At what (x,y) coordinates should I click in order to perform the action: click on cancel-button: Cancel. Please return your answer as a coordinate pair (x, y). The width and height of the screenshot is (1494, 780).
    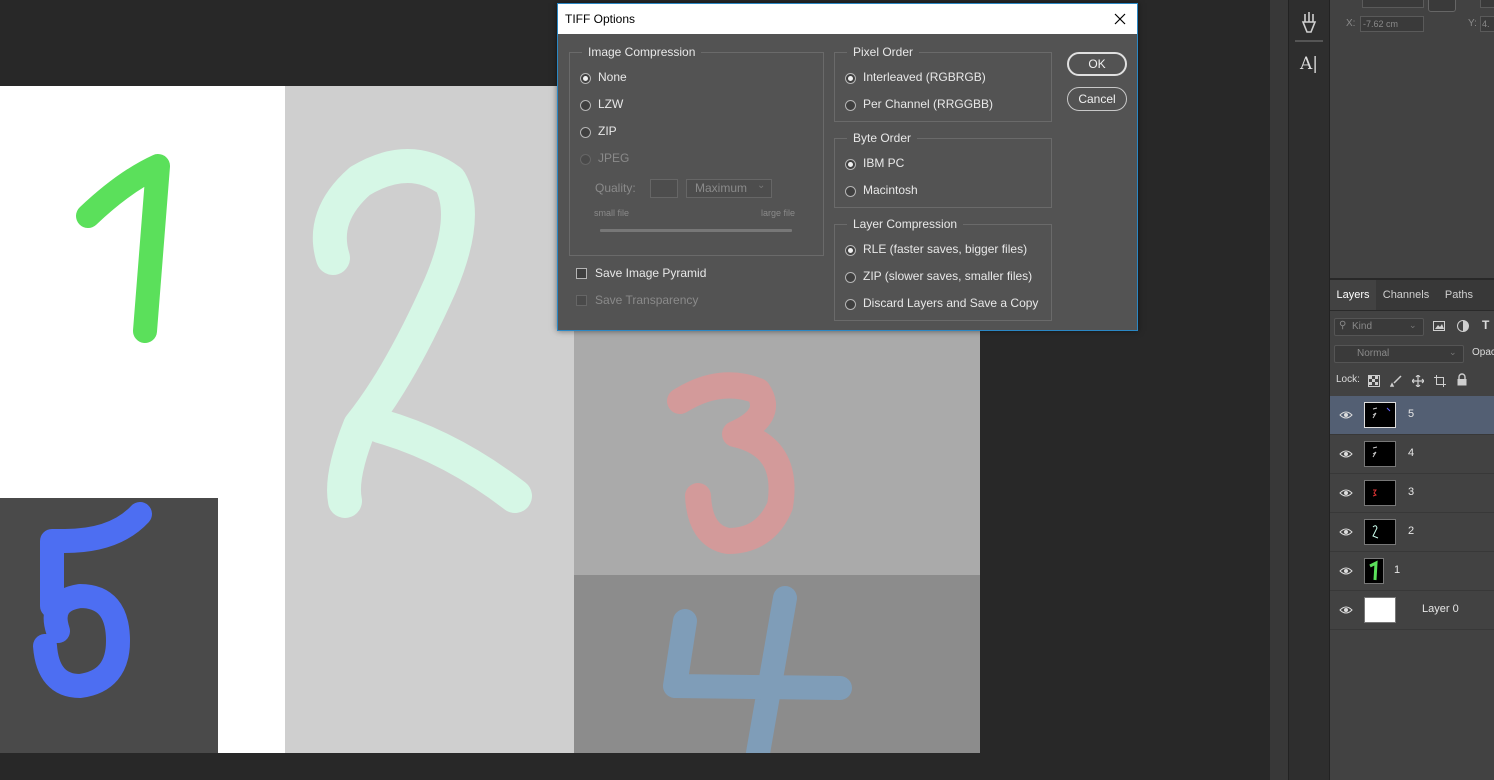
    Looking at the image, I should click on (1097, 99).